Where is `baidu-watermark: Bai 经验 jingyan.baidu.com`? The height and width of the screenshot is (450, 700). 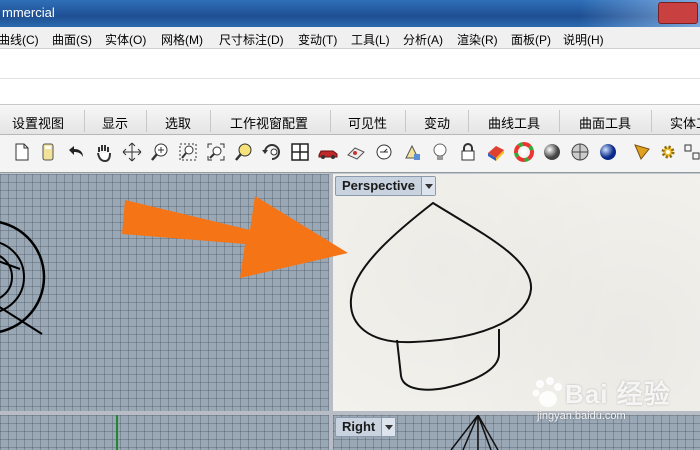
baidu-watermark: Bai 经验 jingyan.baidu.com is located at coordinates (612, 403).